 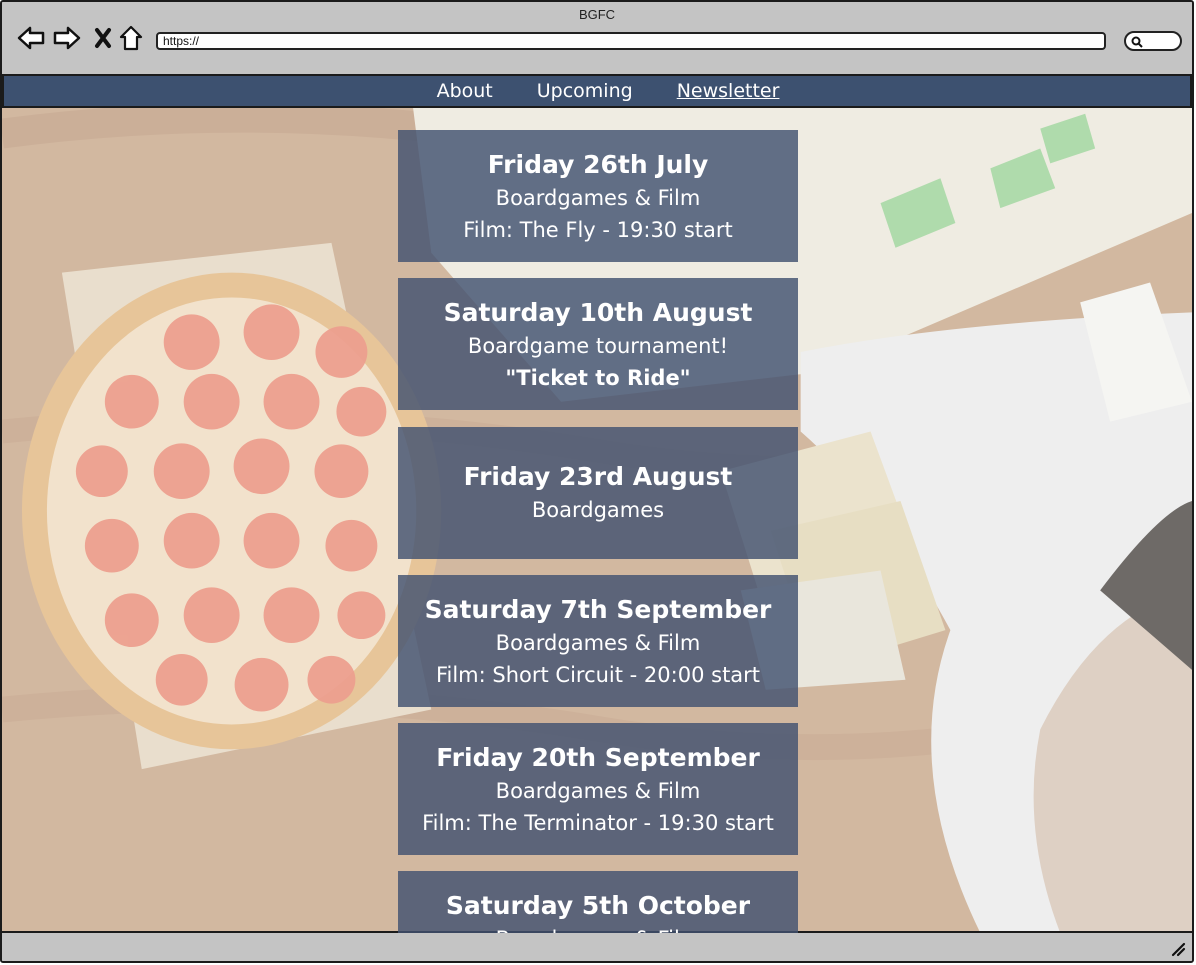 I want to click on event-line: Boardgame tournament!, so click(x=598, y=346).